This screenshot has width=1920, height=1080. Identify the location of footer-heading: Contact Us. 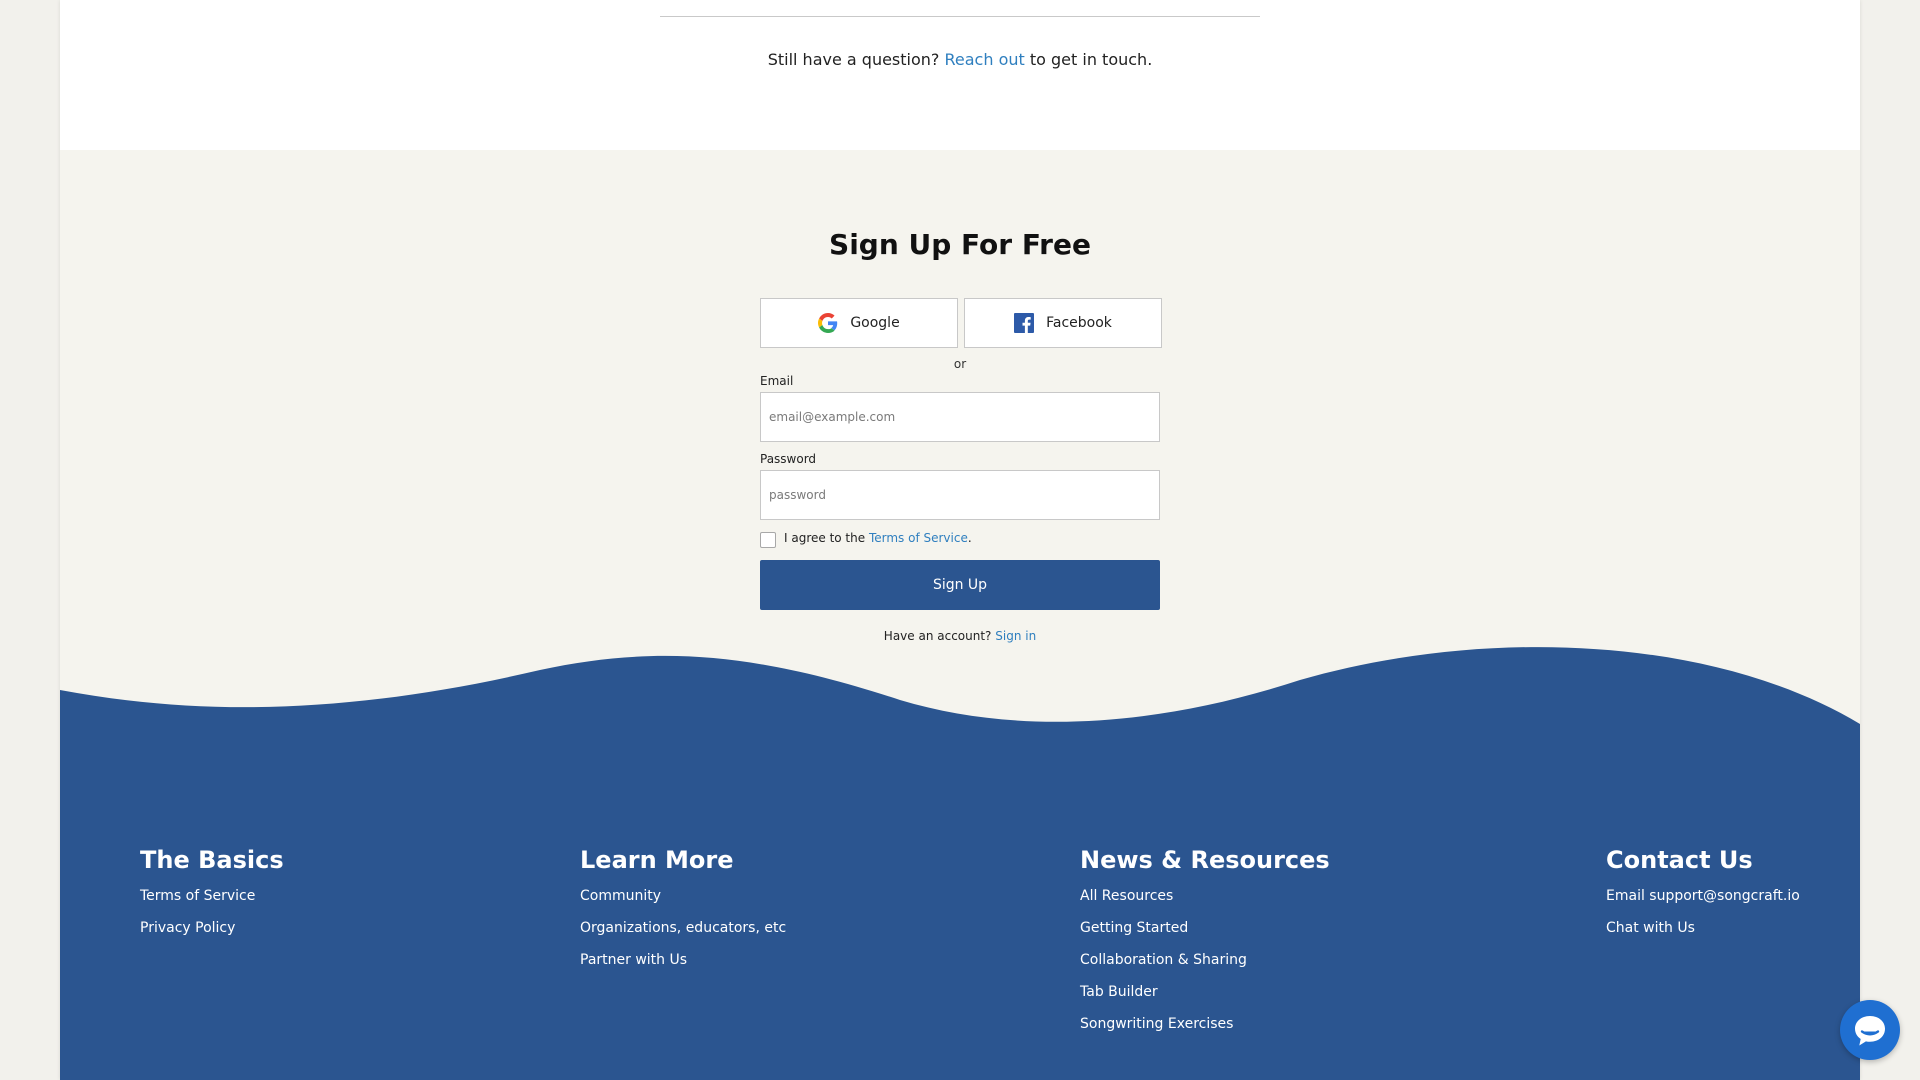
(1679, 860).